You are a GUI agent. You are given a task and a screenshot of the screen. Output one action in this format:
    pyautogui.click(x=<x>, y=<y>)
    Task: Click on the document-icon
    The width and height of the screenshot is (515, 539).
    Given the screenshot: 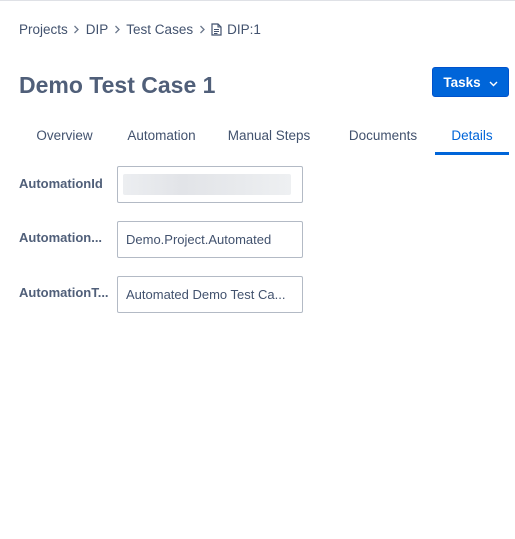 What is the action you would take?
    pyautogui.click(x=216, y=29)
    